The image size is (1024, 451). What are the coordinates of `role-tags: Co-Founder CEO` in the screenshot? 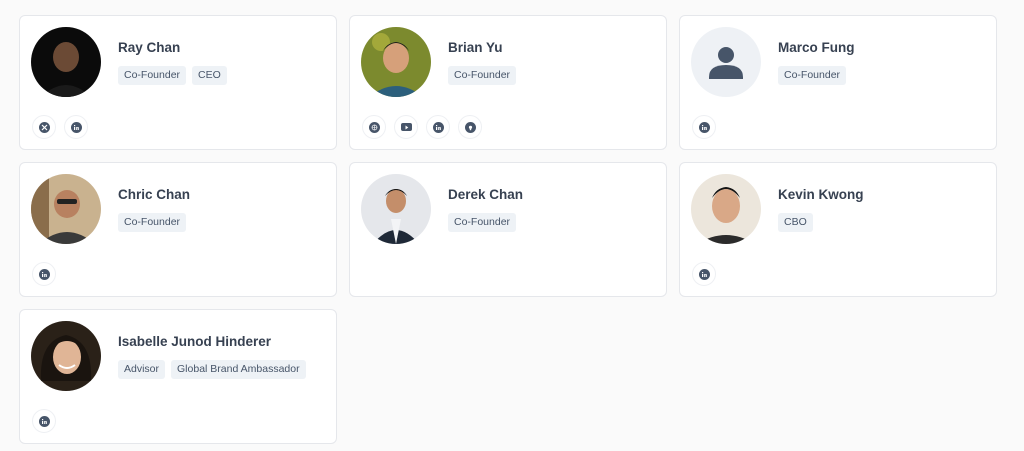 It's located at (172, 75).